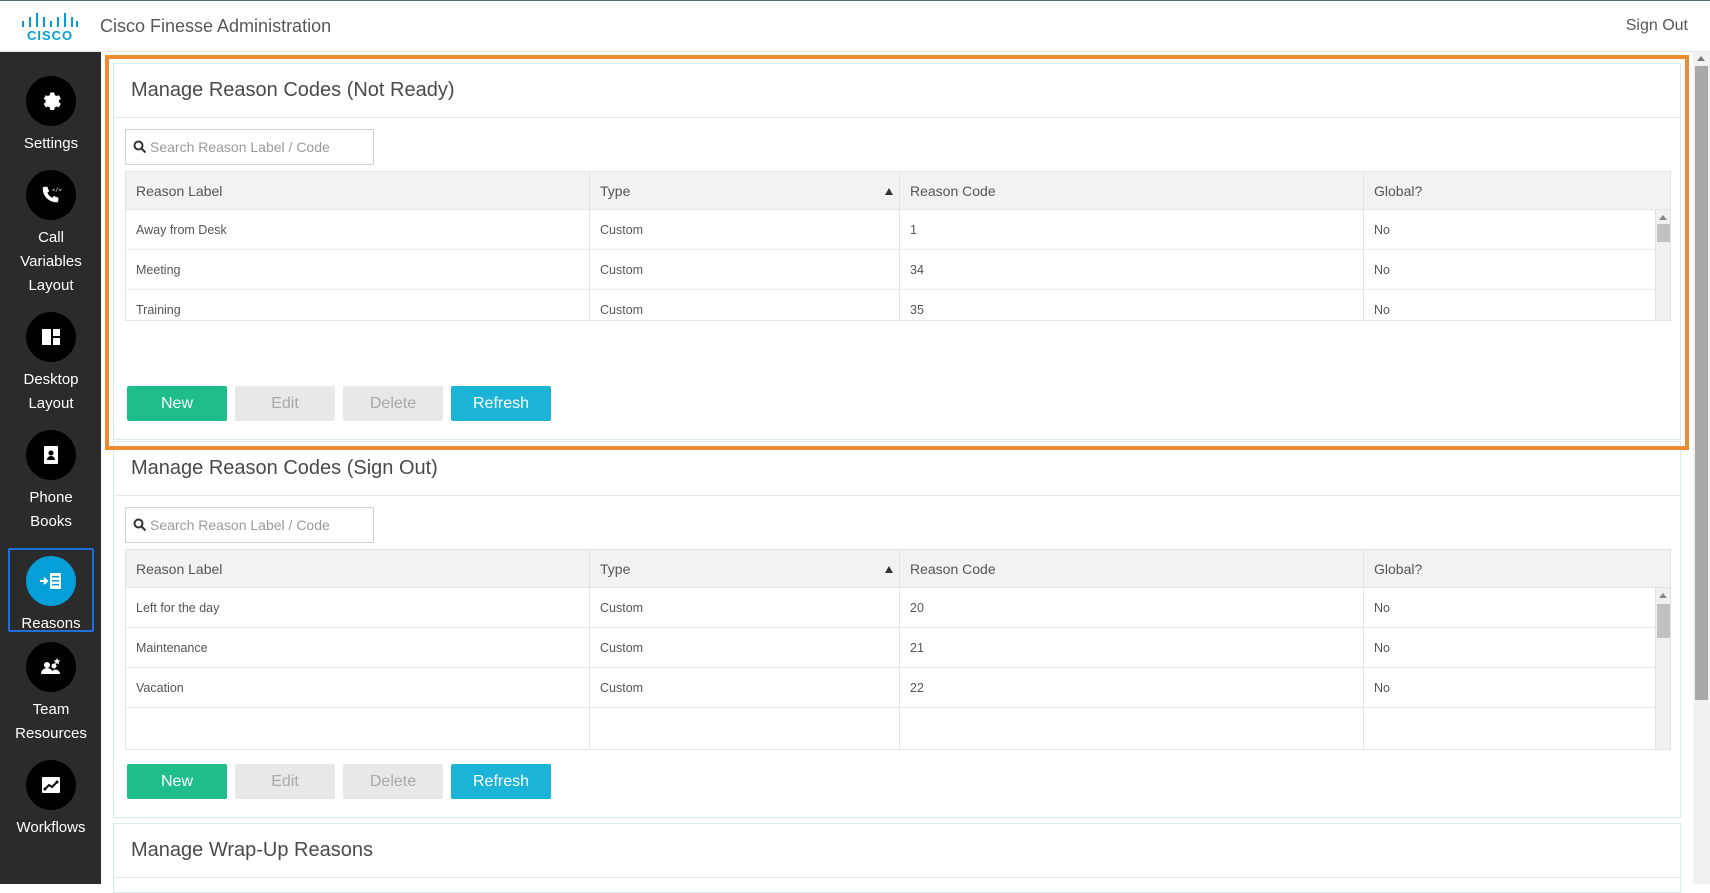 The image size is (1710, 893). I want to click on sidebar-item-call-variables-layout: </> Call Variables Layout, so click(51, 234).